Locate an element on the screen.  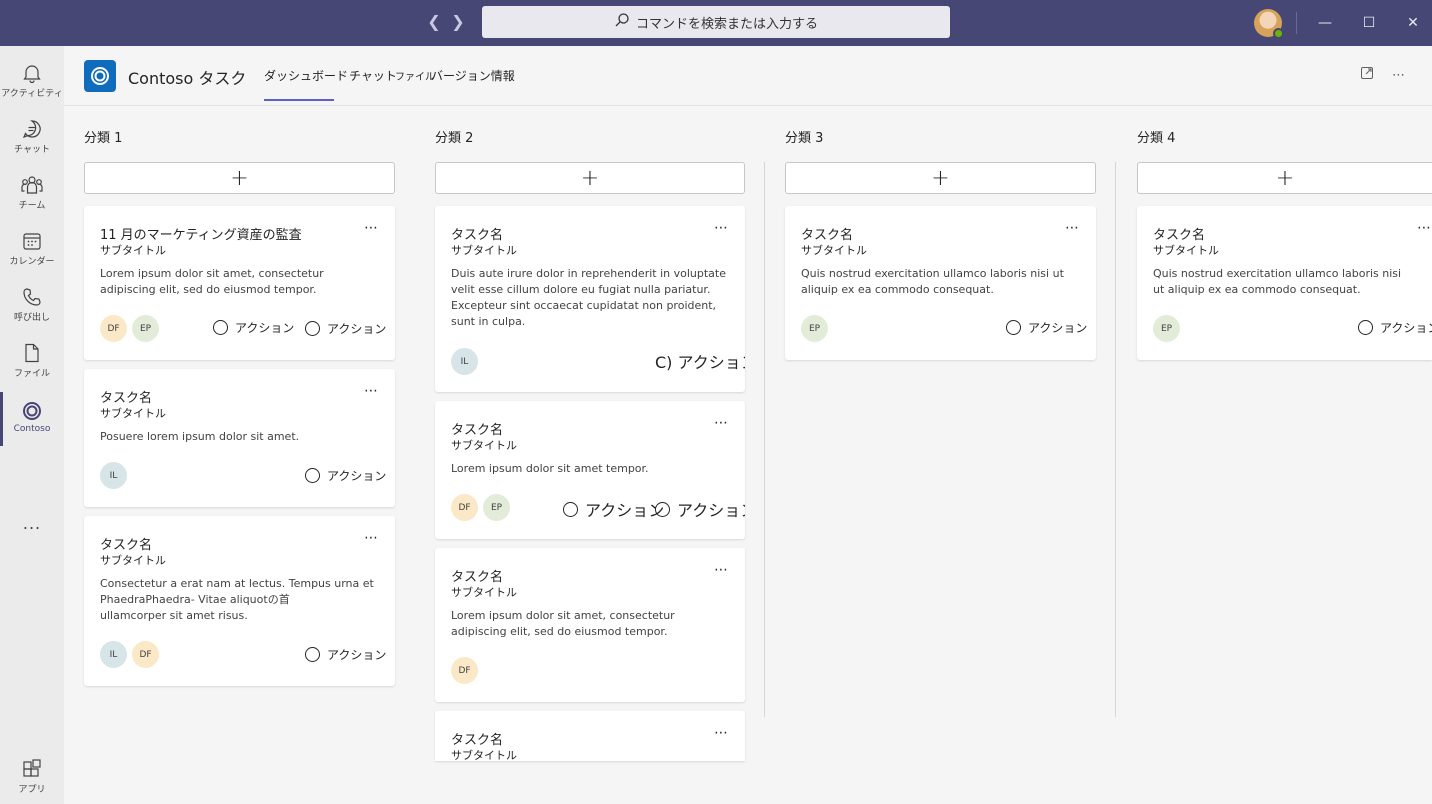
column-title: 分類 3 is located at coordinates (804, 138).